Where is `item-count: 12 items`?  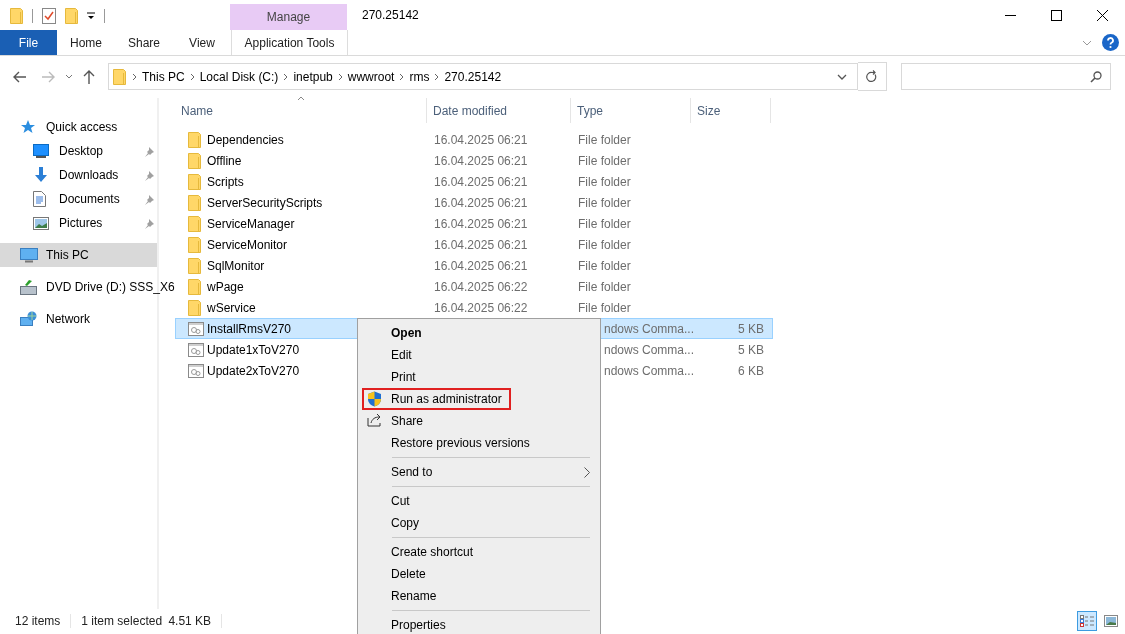 item-count: 12 items is located at coordinates (38, 621).